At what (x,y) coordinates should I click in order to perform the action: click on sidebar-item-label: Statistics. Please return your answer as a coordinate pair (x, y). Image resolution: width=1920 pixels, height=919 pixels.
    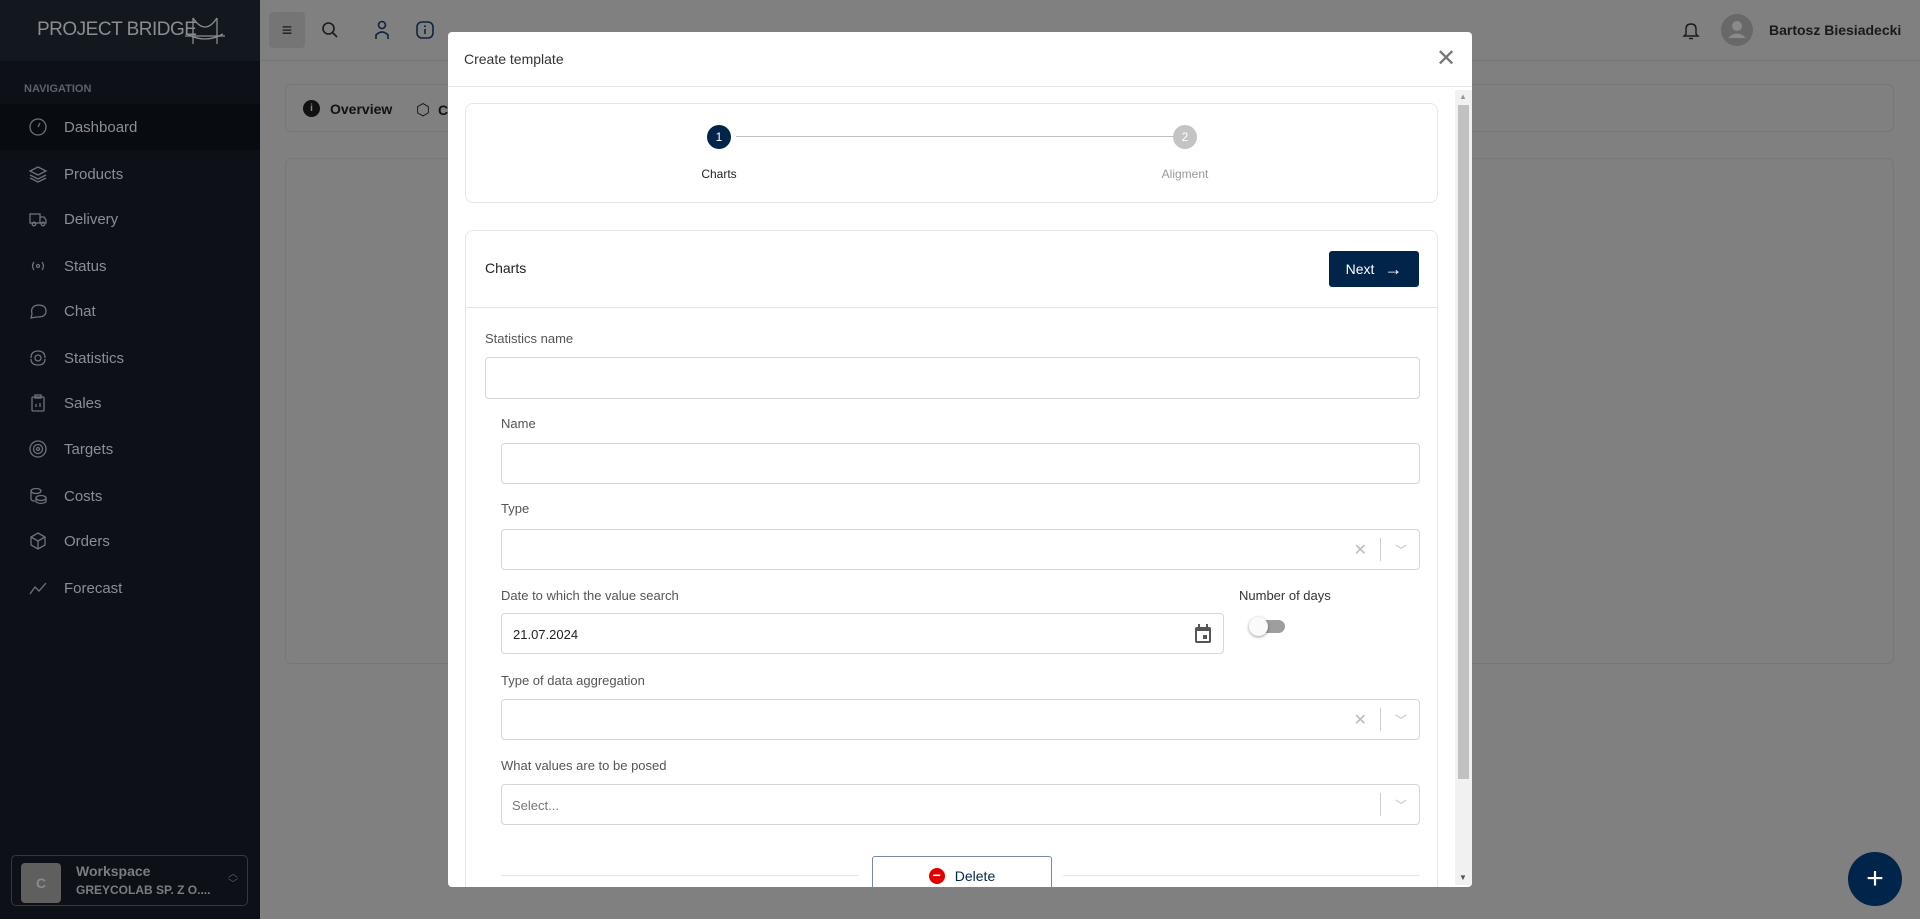
    Looking at the image, I should click on (94, 358).